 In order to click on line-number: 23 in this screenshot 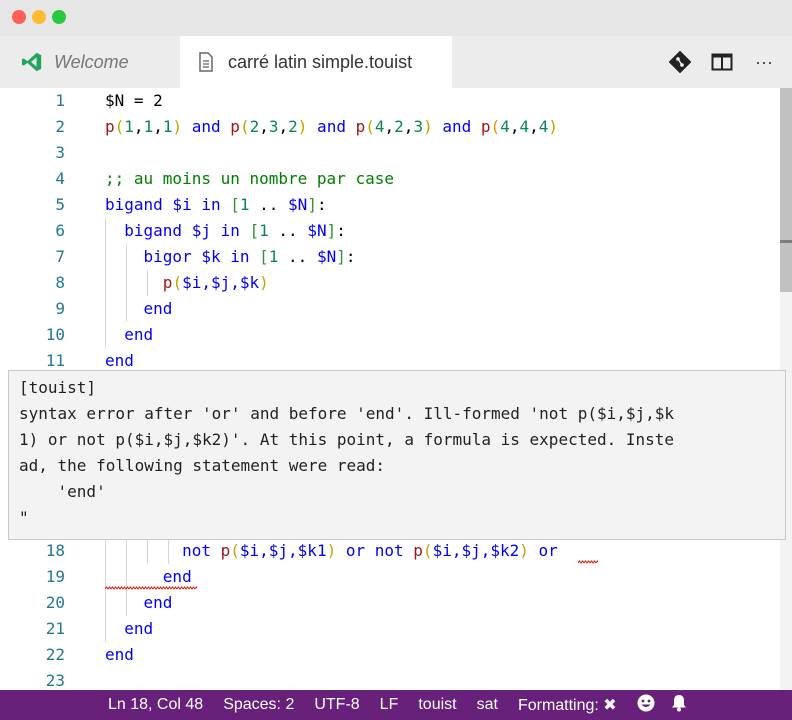, I will do `click(55, 680)`.